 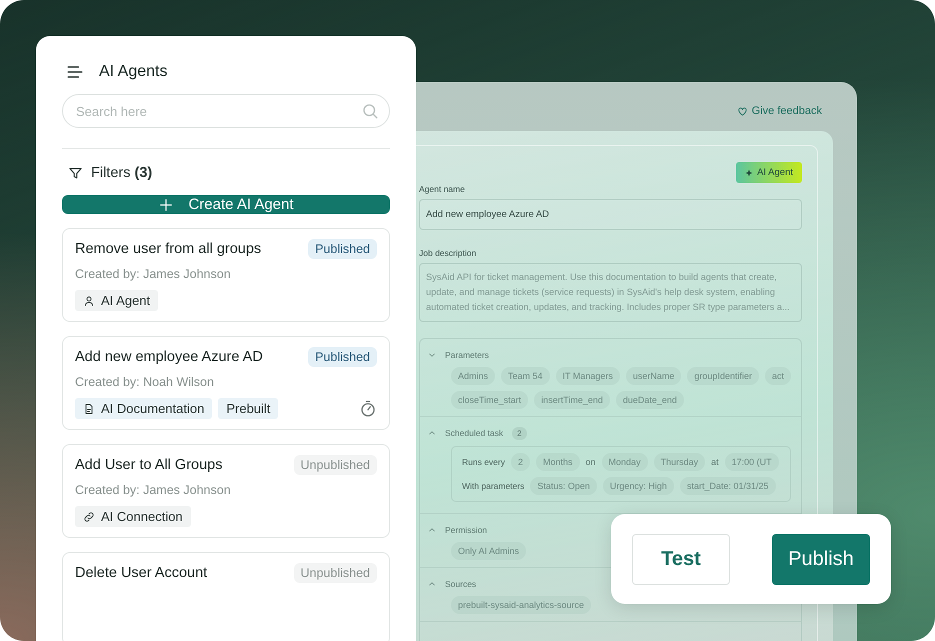 I want to click on search-icon, so click(x=370, y=111).